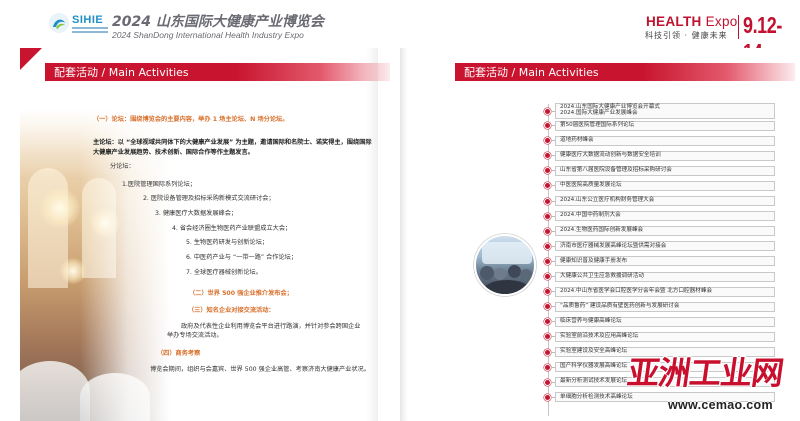 The height and width of the screenshot is (421, 800). What do you see at coordinates (90, 30) in the screenshot?
I see `logo-subtext-lines` at bounding box center [90, 30].